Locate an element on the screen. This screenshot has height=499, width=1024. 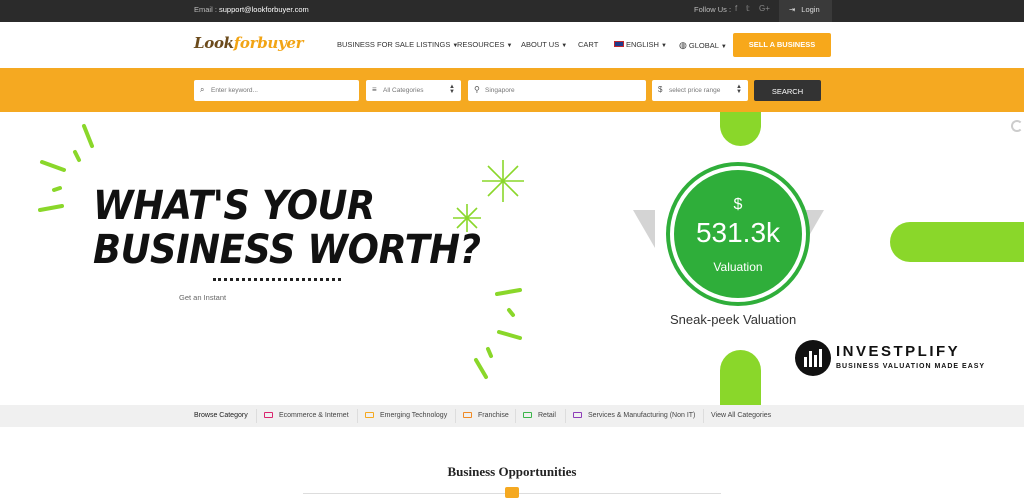
category-select: ≡ All Categories ▲ ▼ is located at coordinates (413, 90).